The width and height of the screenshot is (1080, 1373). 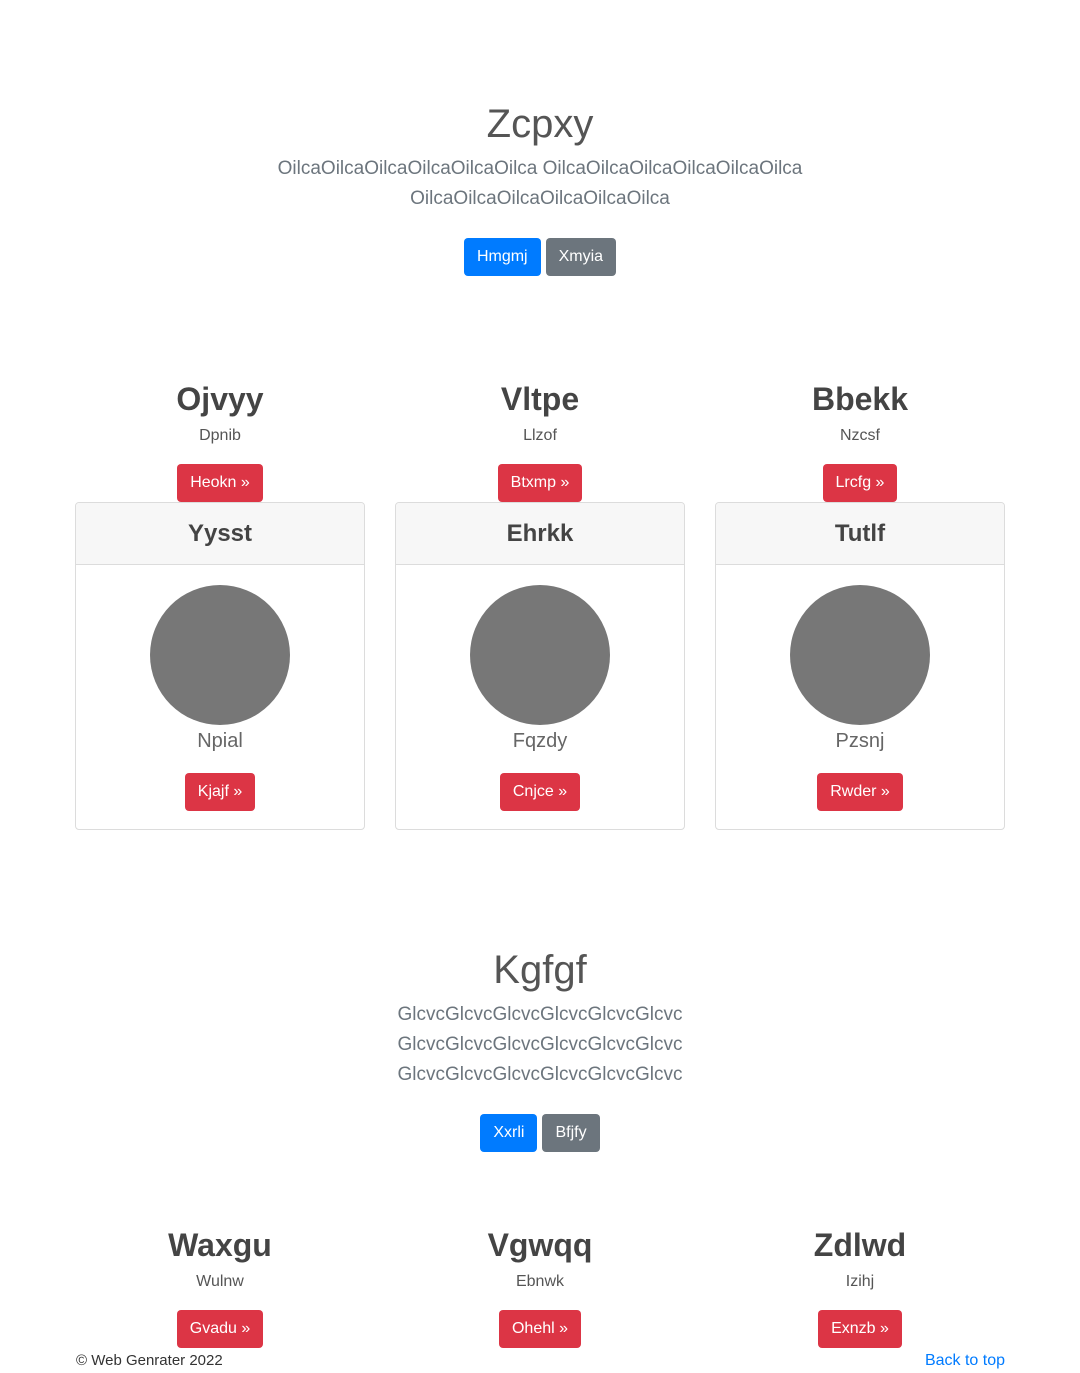 I want to click on feature-subtitle: Dpnib, so click(x=220, y=435).